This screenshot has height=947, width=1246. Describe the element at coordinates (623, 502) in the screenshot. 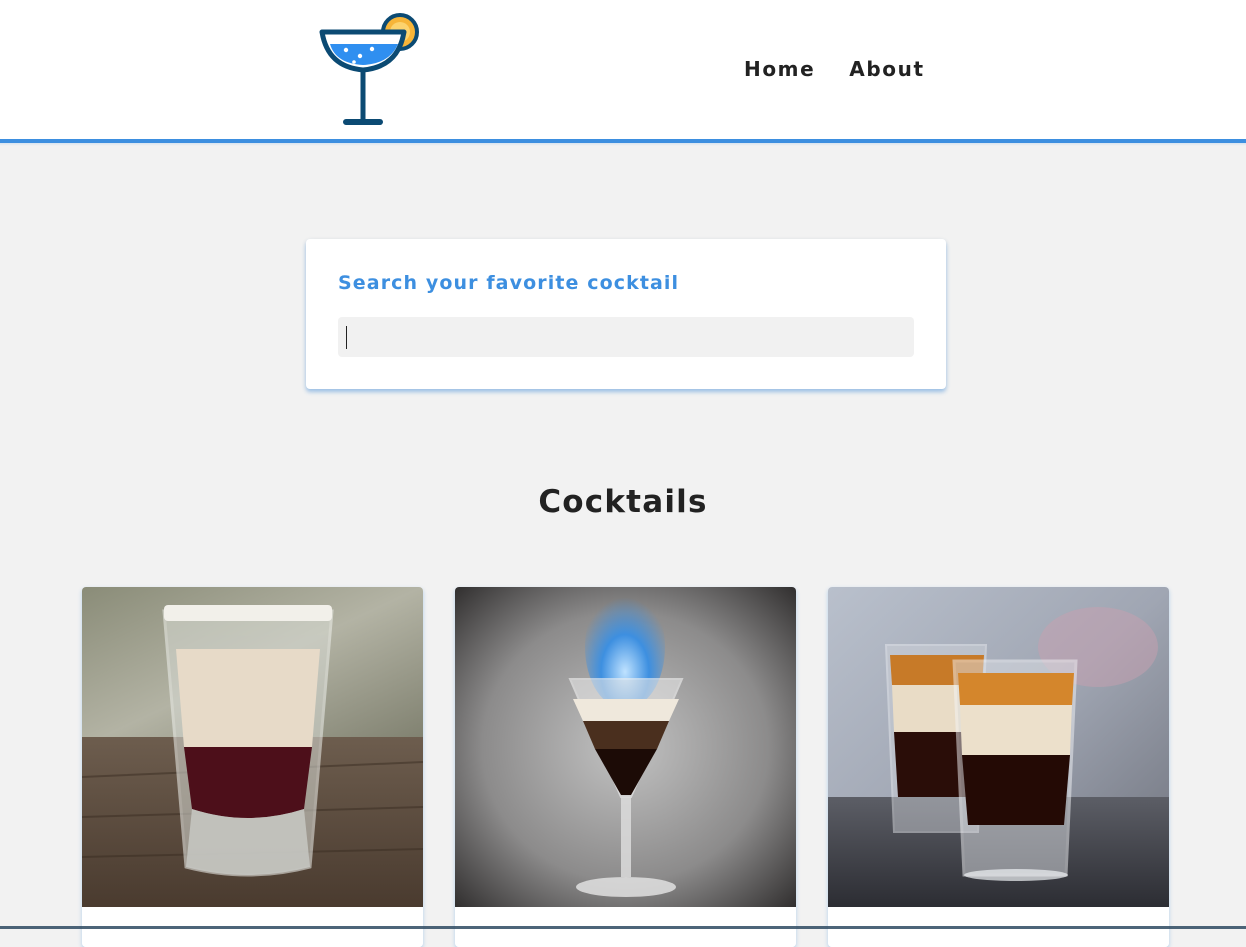

I see `section-title: Cocktails` at that location.